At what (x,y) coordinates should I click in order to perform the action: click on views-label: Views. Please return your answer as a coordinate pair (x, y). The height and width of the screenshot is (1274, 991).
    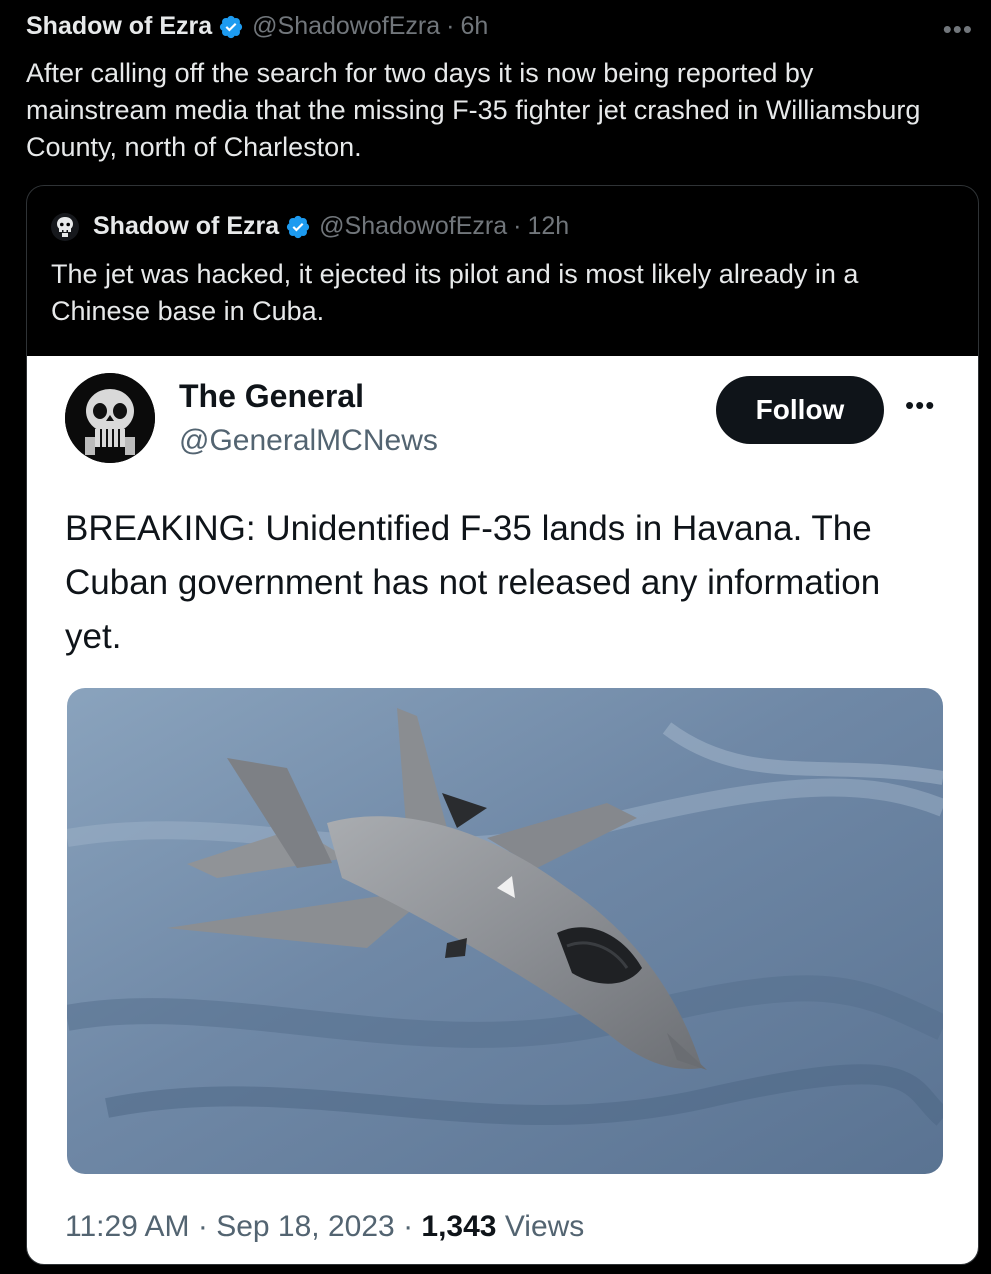
    Looking at the image, I should click on (544, 1226).